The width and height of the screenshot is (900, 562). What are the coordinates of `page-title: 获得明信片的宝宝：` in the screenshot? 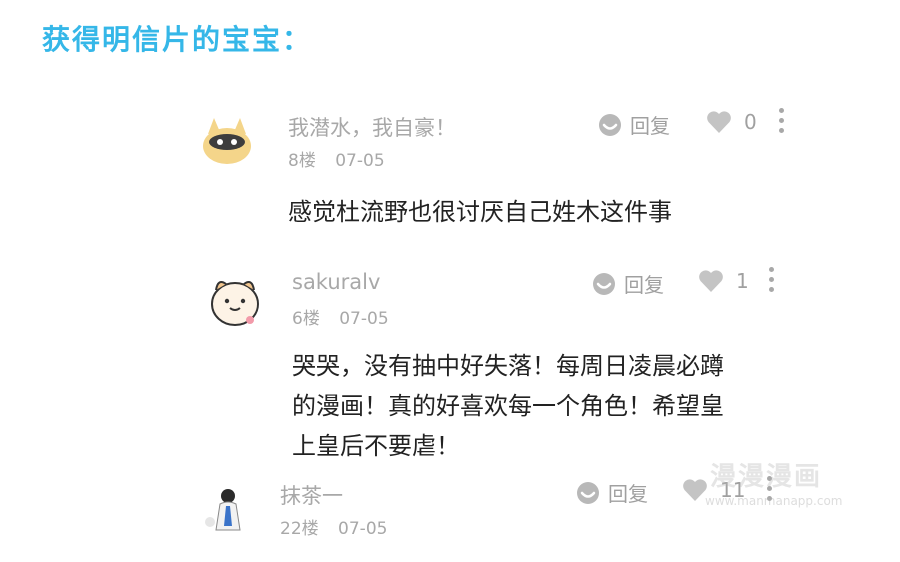 It's located at (177, 39).